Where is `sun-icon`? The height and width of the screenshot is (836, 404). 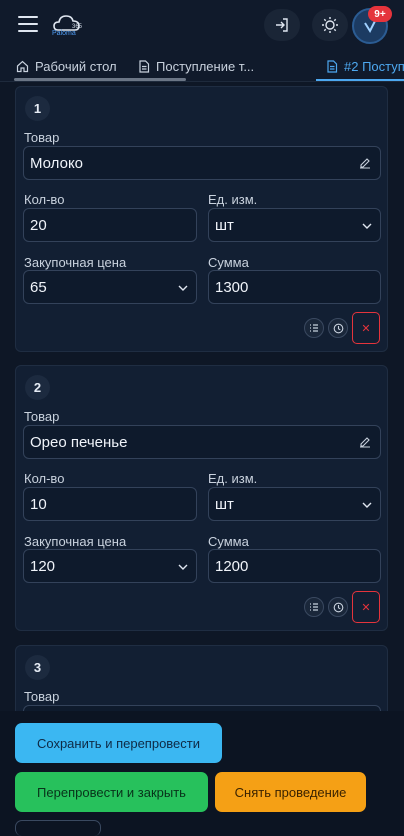
sun-icon is located at coordinates (330, 25).